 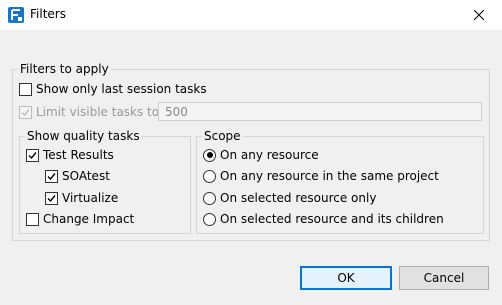 I want to click on virtualize-checkbox: Virtualize, so click(x=81, y=198).